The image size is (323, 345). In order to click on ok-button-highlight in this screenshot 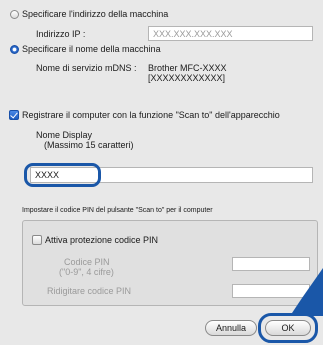, I will do `click(288, 328)`.